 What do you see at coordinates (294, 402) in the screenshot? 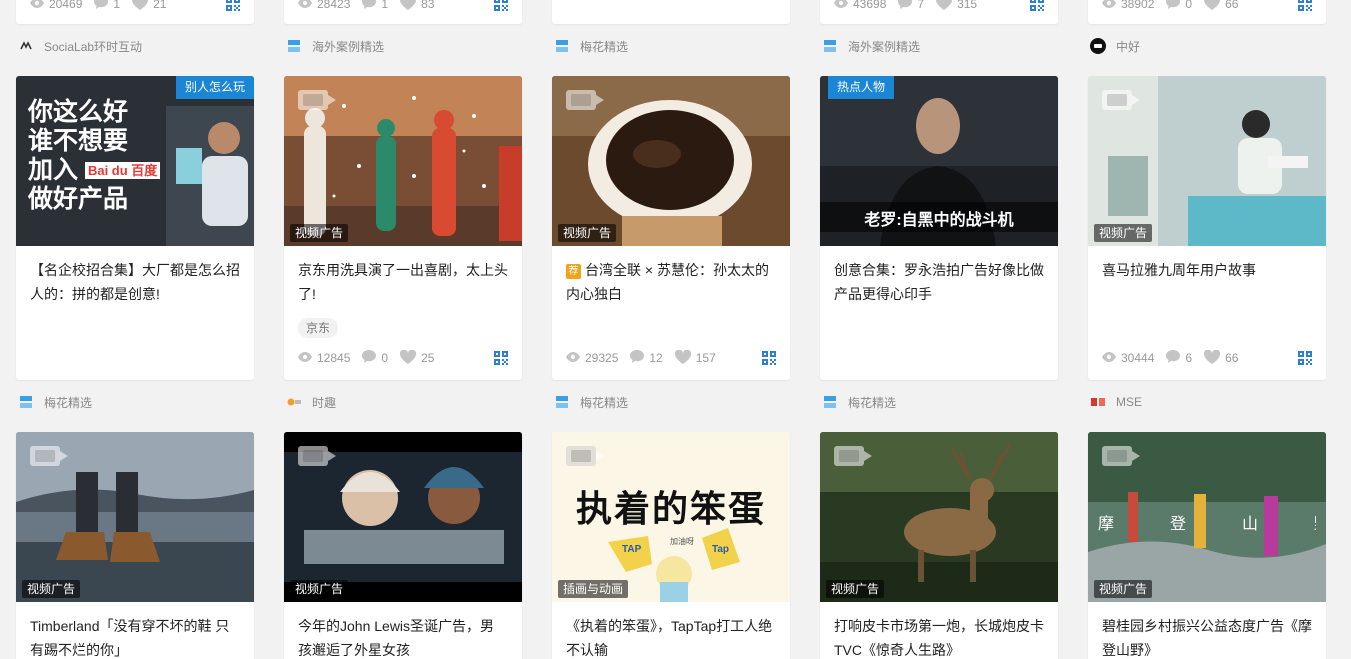
I see `shiqu-logo-icon` at bounding box center [294, 402].